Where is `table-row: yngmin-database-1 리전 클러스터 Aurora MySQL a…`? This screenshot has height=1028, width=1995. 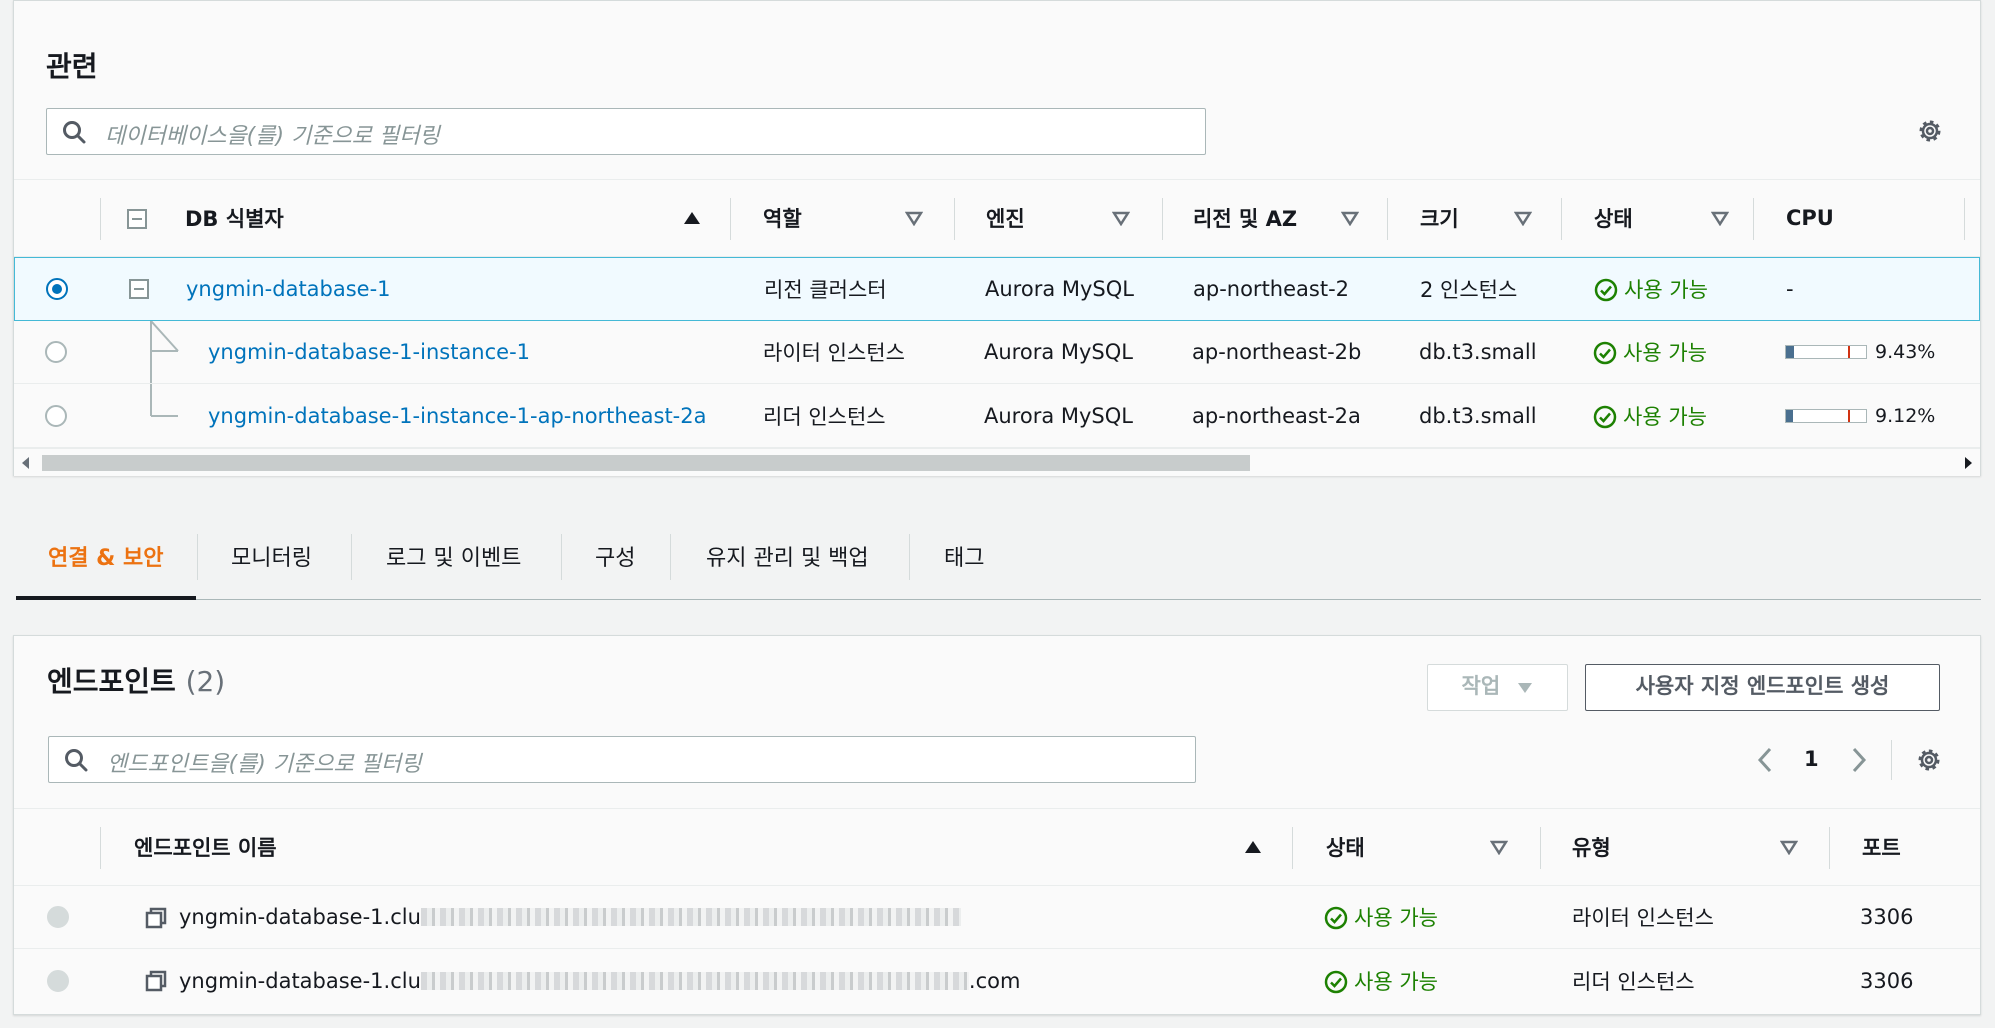
table-row: yngmin-database-1 리전 클러스터 Aurora MySQL a… is located at coordinates (997, 289).